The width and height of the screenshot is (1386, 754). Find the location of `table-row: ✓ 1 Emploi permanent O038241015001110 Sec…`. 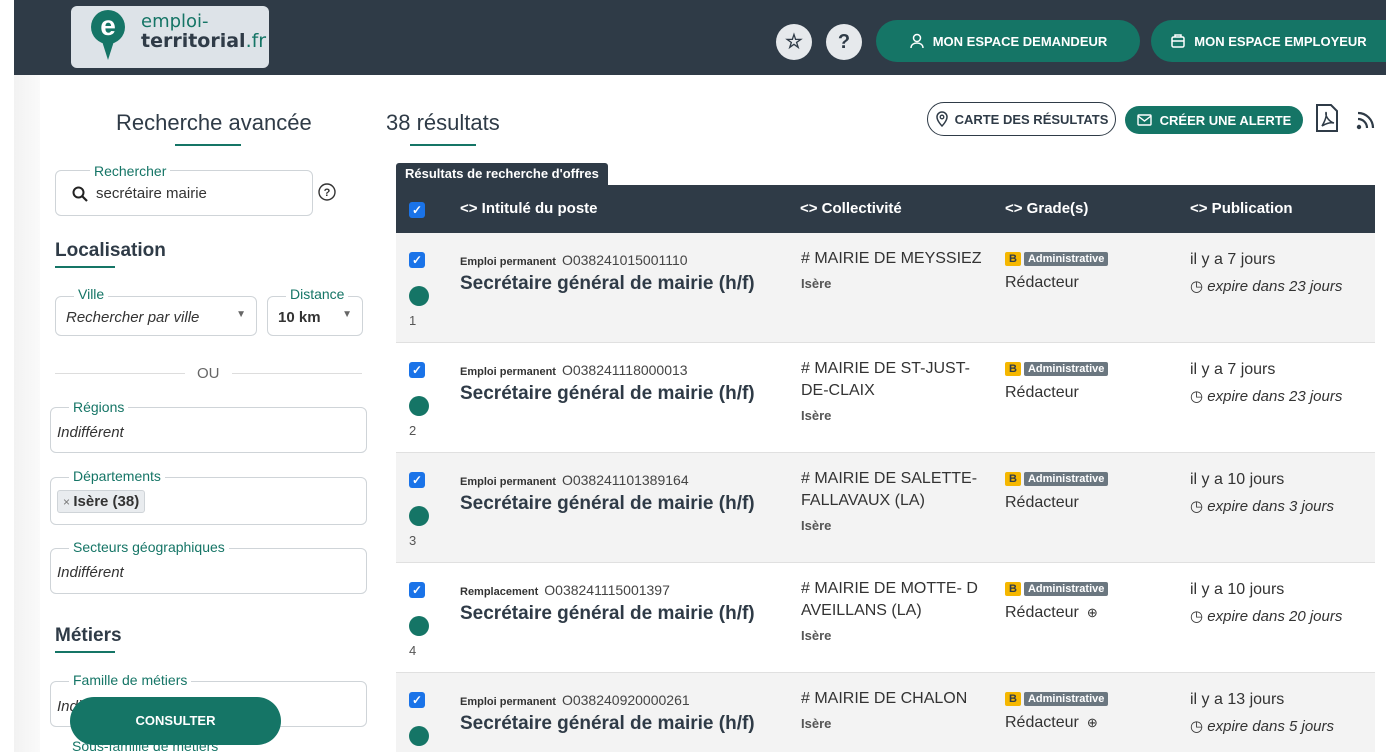

table-row: ✓ 1 Emploi permanent O038241015001110 Sec… is located at coordinates (885, 288).